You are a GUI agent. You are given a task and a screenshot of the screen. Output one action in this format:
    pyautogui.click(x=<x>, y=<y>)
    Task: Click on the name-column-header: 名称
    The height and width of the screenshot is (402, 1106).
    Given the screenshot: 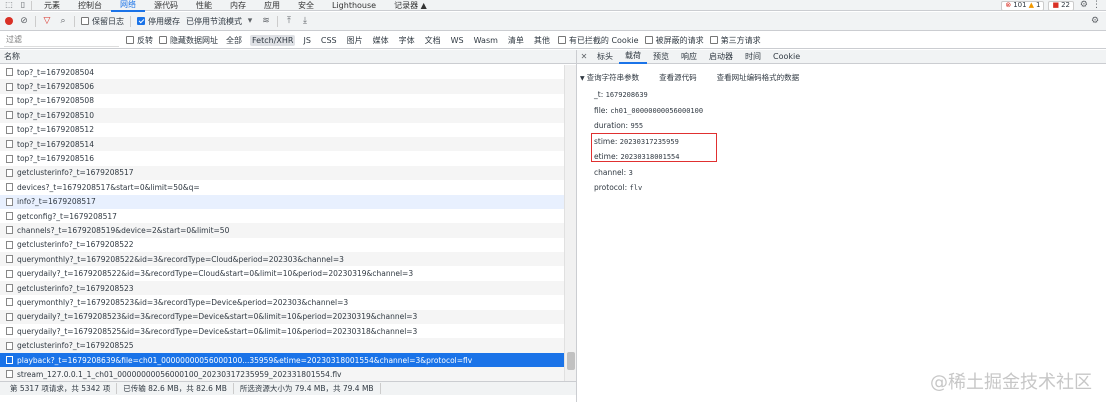 What is the action you would take?
    pyautogui.click(x=288, y=57)
    